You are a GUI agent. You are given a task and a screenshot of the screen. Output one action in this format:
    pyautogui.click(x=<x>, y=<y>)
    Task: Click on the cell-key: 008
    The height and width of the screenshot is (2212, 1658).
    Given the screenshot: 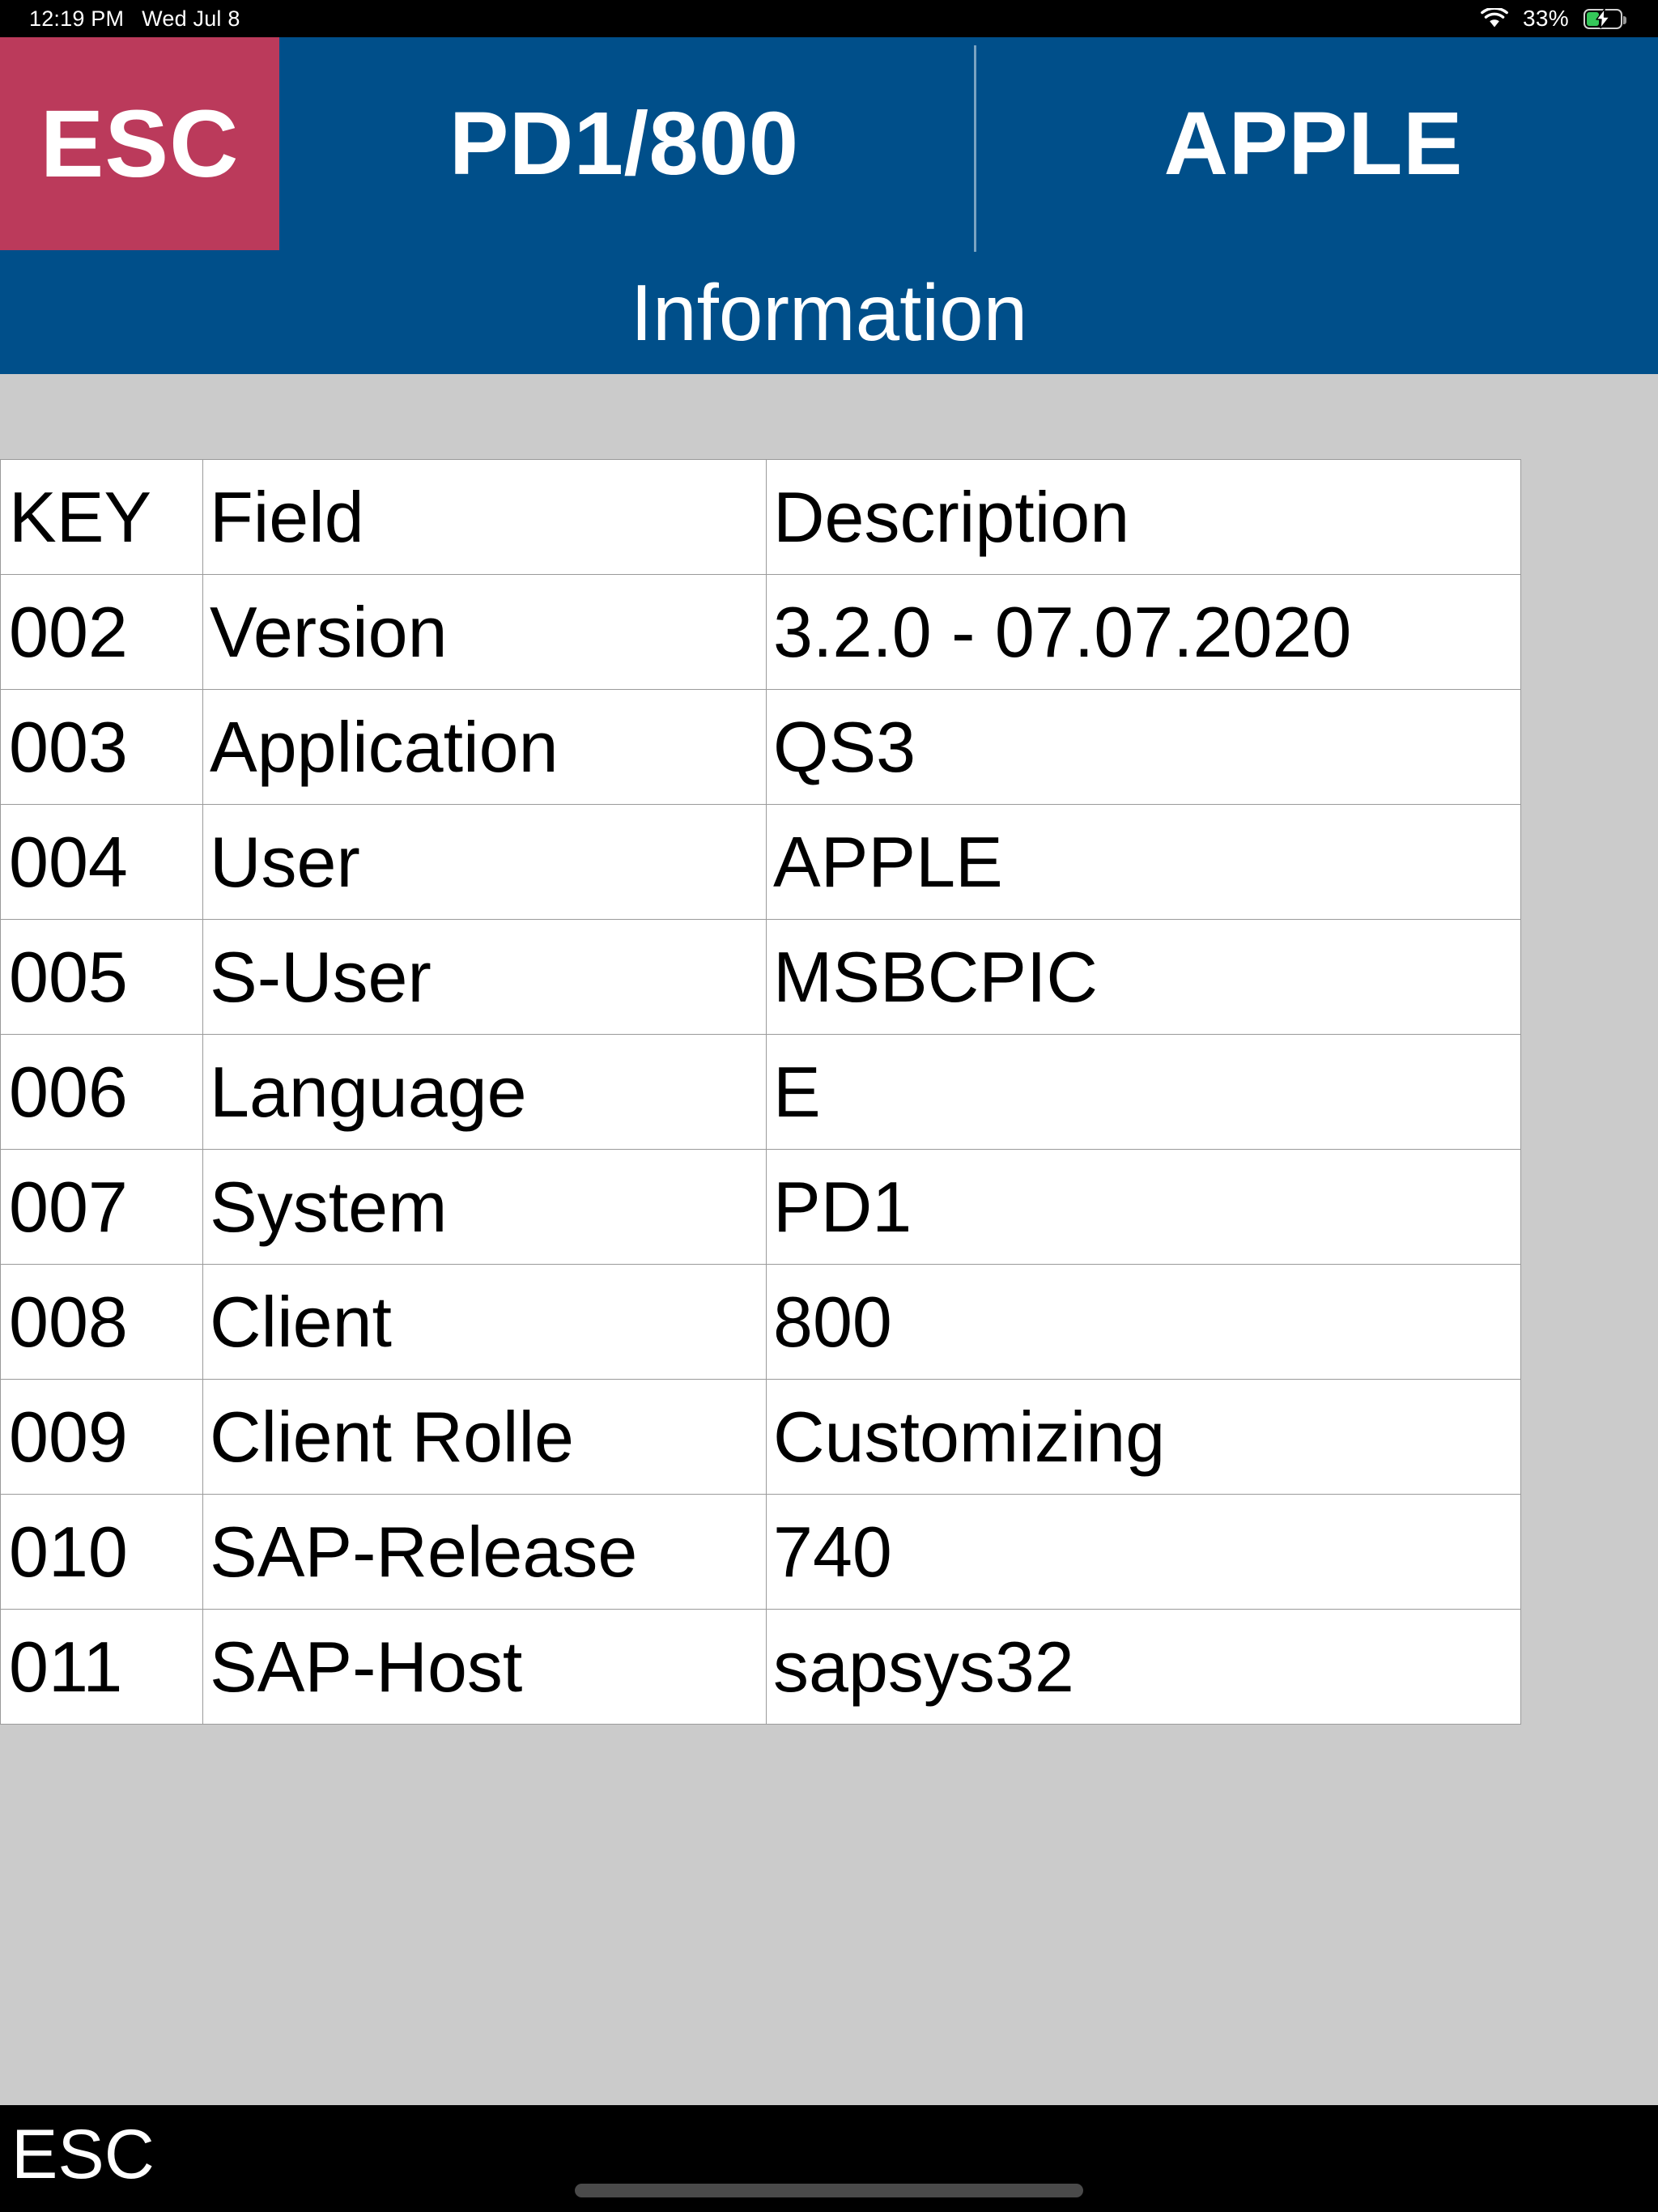 What is the action you would take?
    pyautogui.click(x=101, y=1322)
    